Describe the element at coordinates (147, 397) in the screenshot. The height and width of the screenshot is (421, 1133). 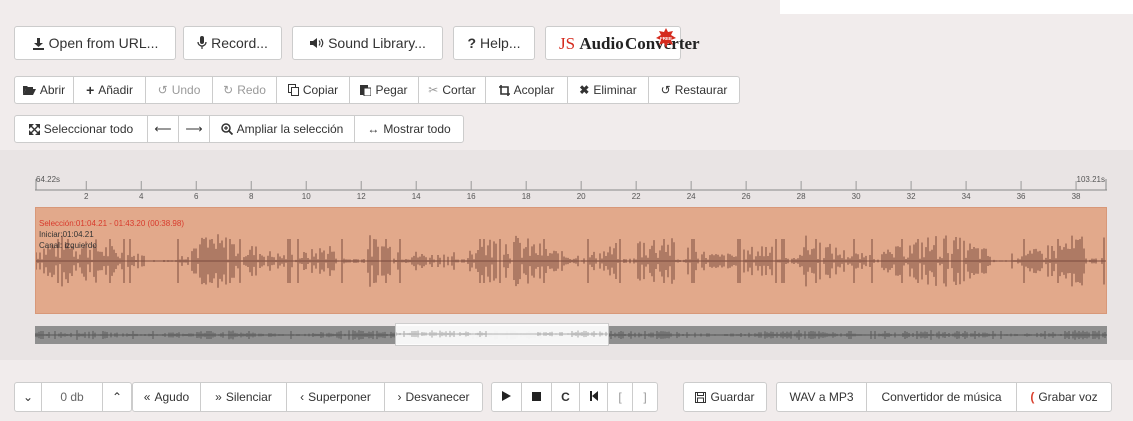
I see `double-chevron-up-icon: «` at that location.